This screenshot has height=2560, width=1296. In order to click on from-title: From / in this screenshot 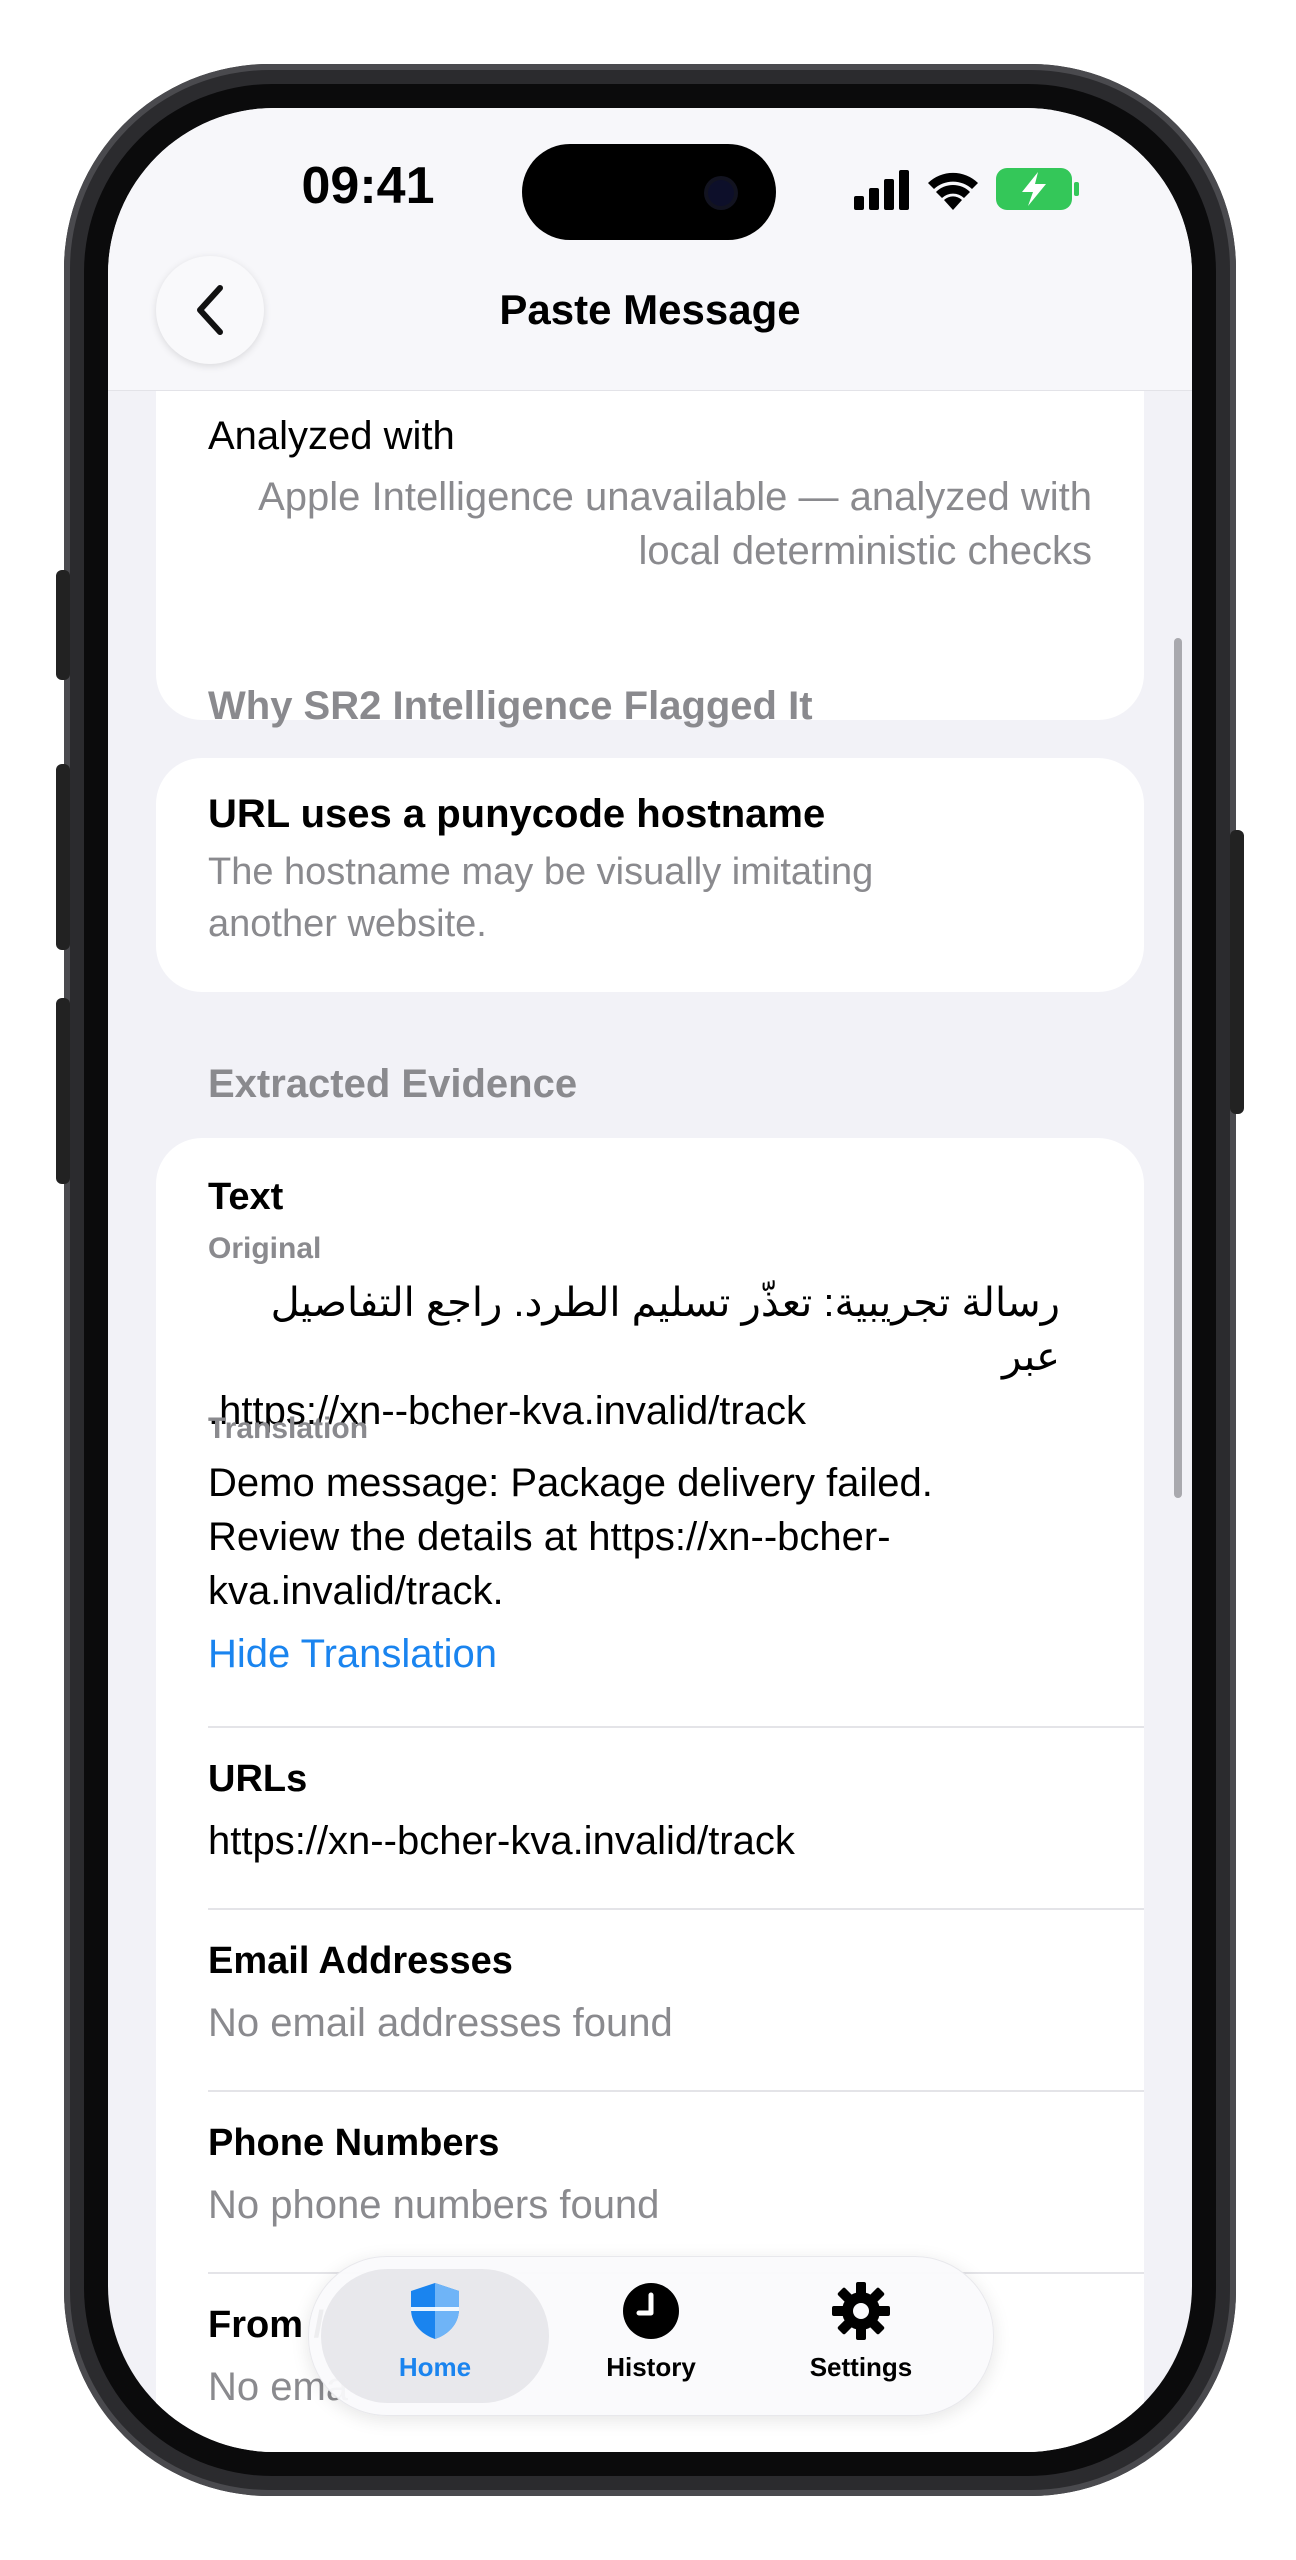, I will do `click(266, 2325)`.